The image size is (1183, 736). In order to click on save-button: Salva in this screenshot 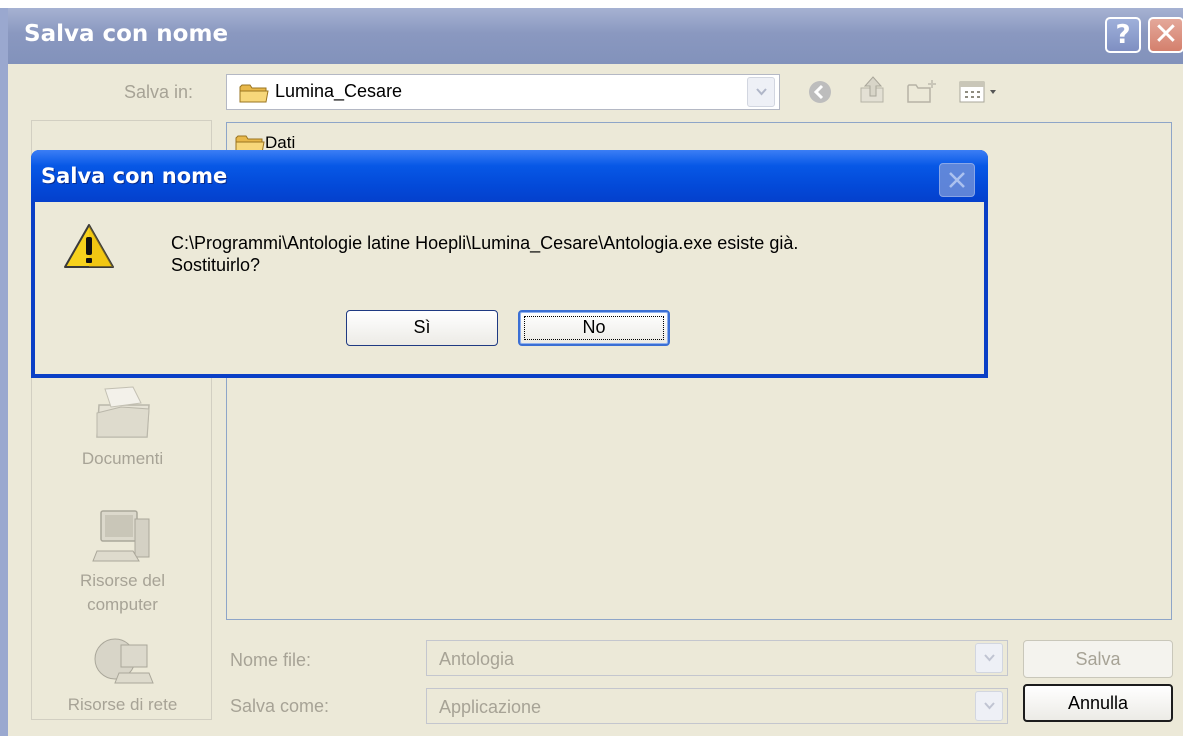, I will do `click(1098, 659)`.